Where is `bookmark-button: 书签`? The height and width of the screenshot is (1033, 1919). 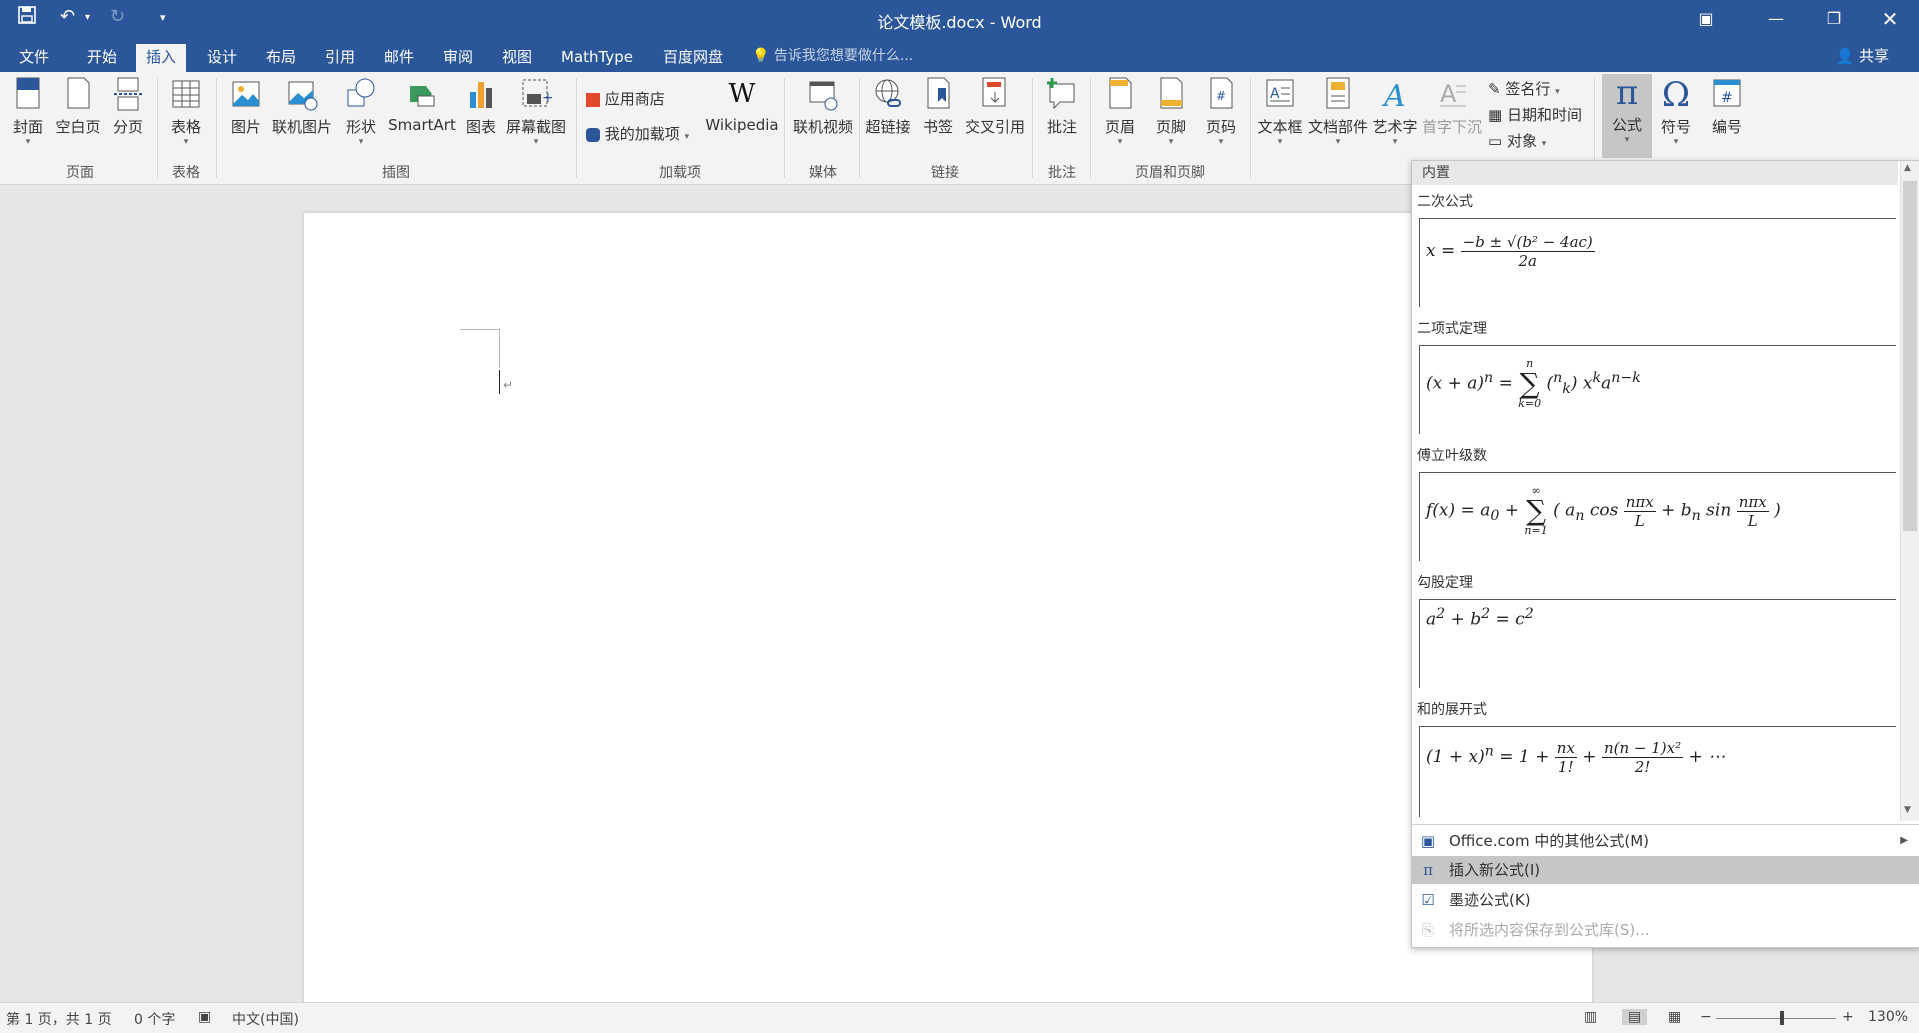
bookmark-button: 书签 is located at coordinates (938, 106).